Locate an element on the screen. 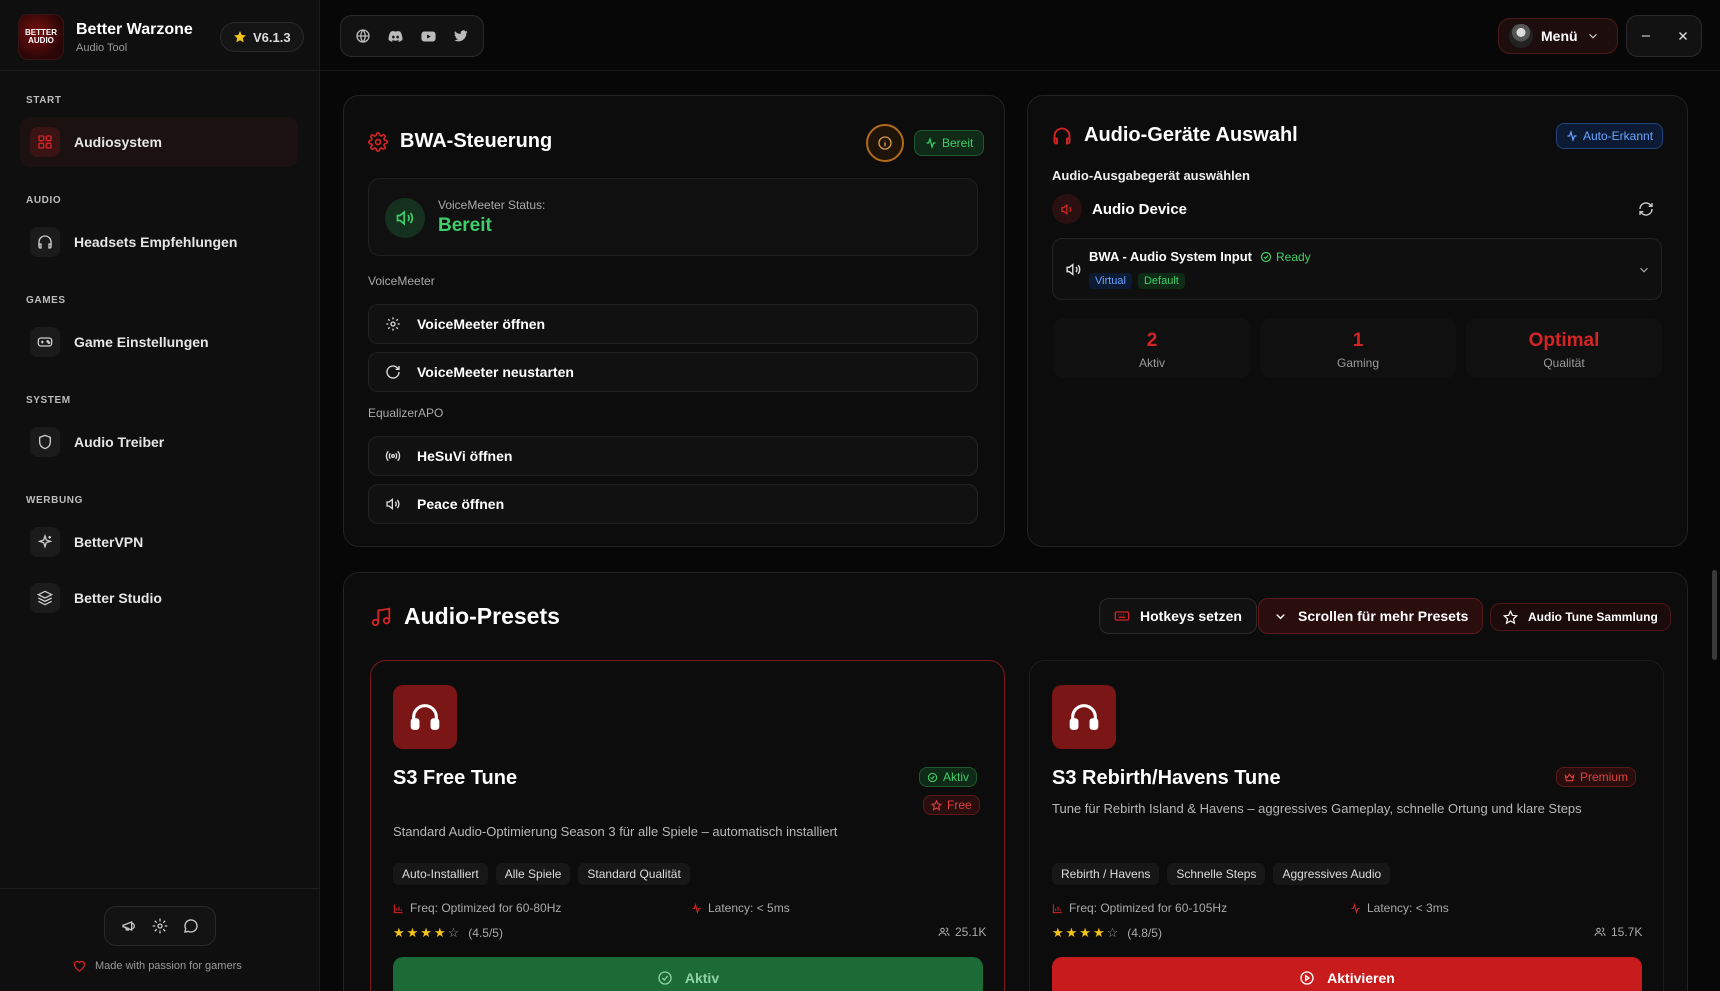  open-peace-button: Peace öffnen is located at coordinates (673, 504).